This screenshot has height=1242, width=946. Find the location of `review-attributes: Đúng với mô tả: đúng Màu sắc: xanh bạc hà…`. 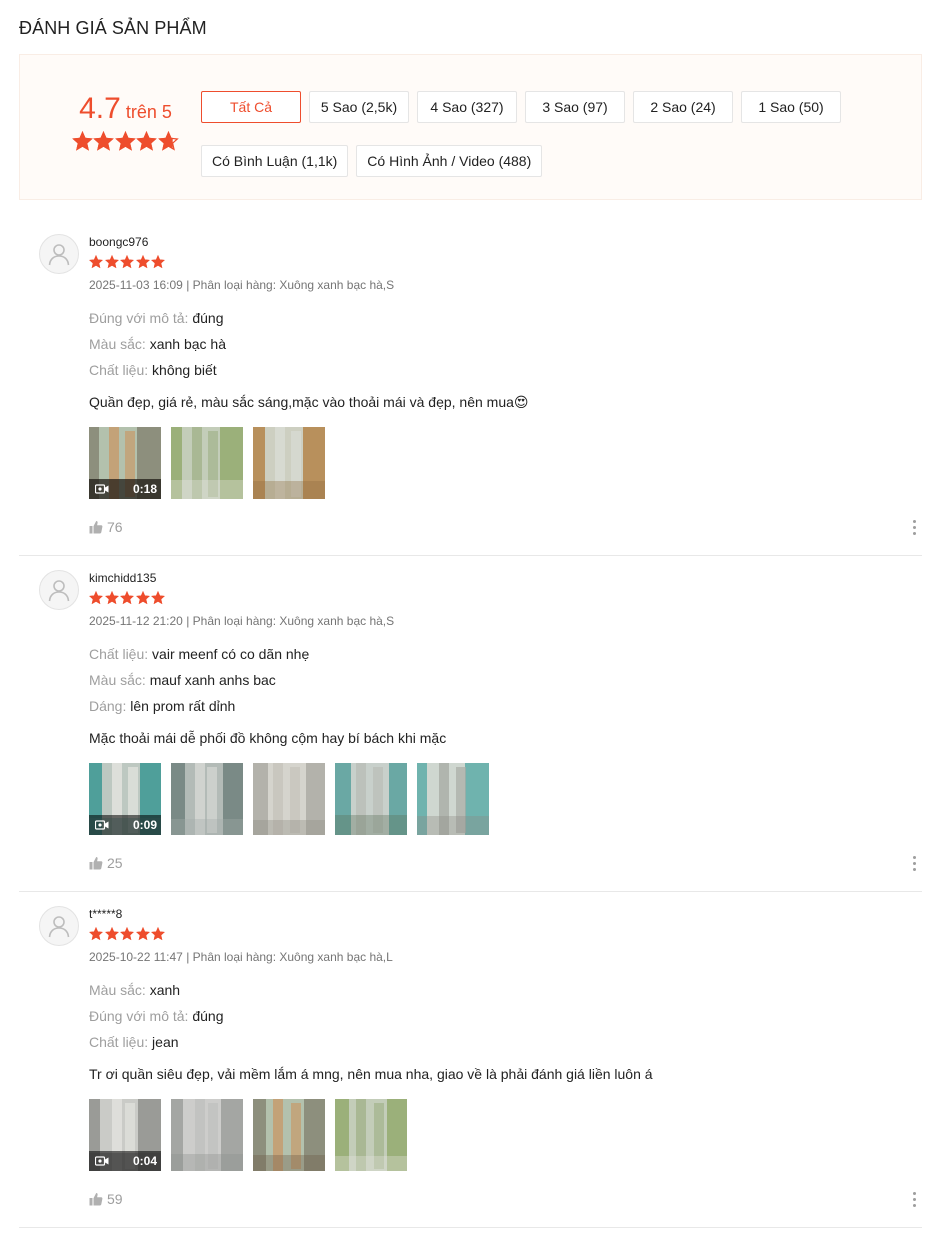

review-attributes: Đúng với mô tả: đúng Màu sắc: xanh bạc hà… is located at coordinates (505, 344).